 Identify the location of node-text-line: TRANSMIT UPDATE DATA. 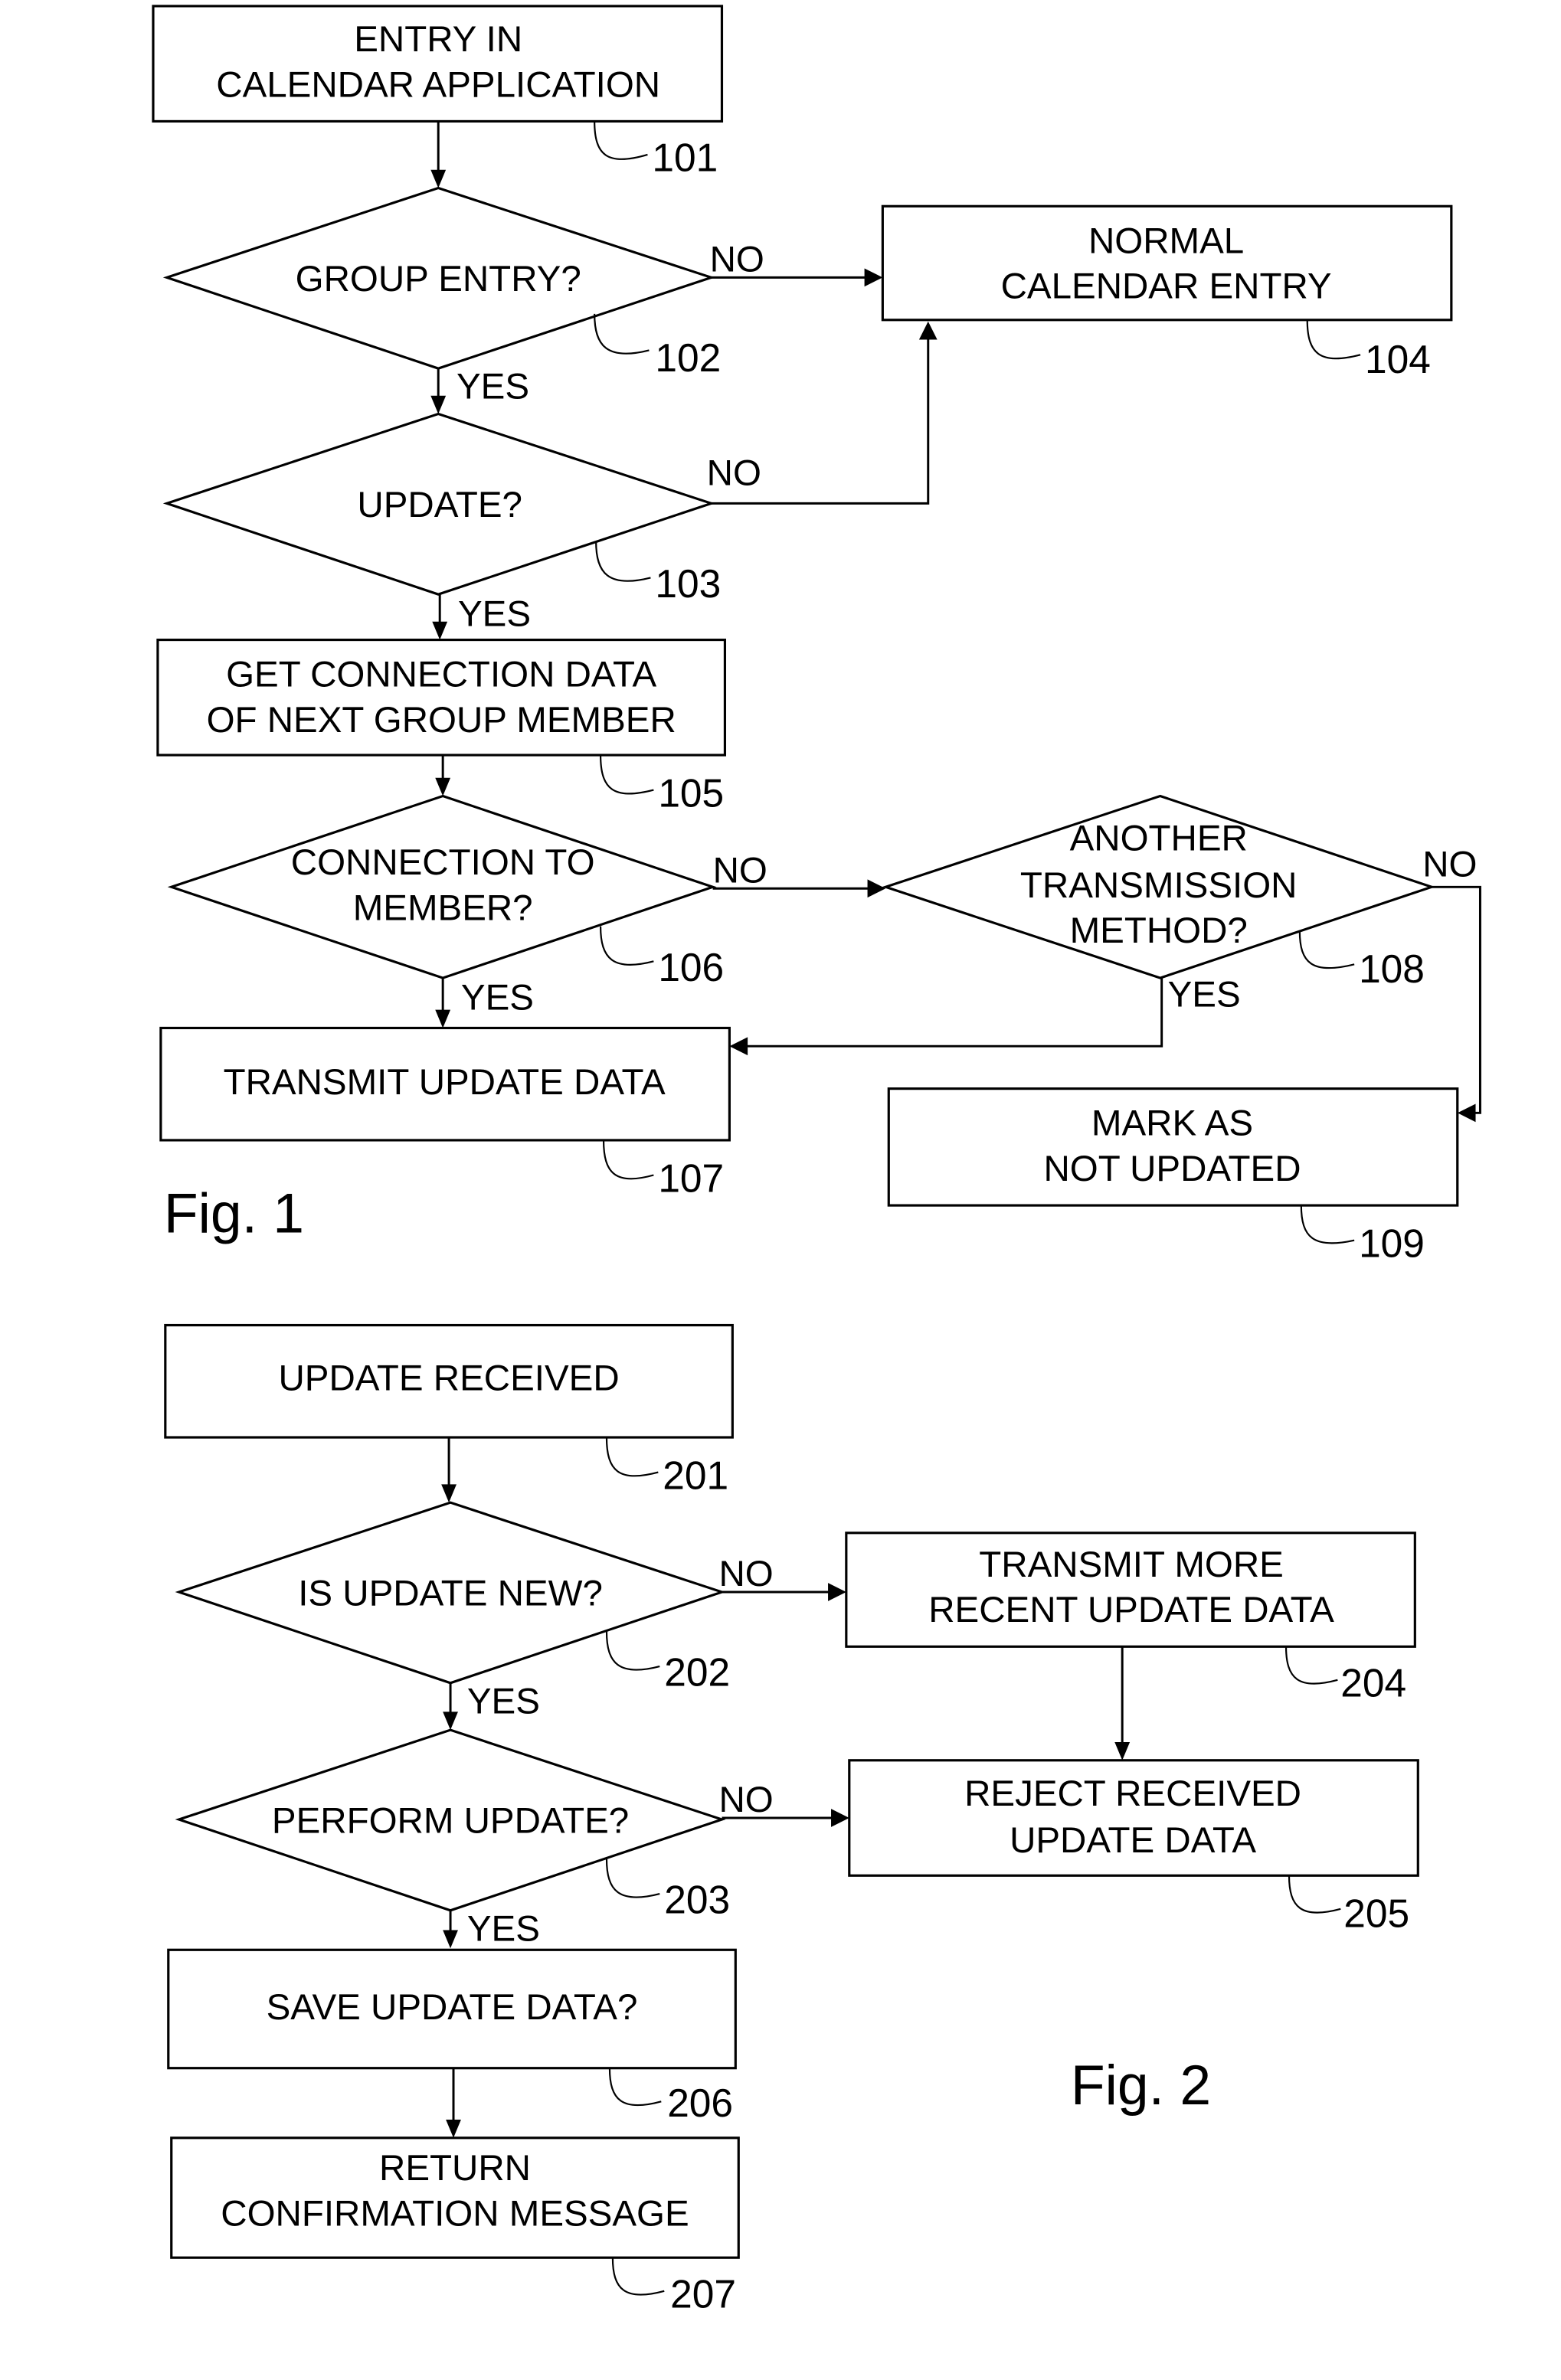
(445, 1082).